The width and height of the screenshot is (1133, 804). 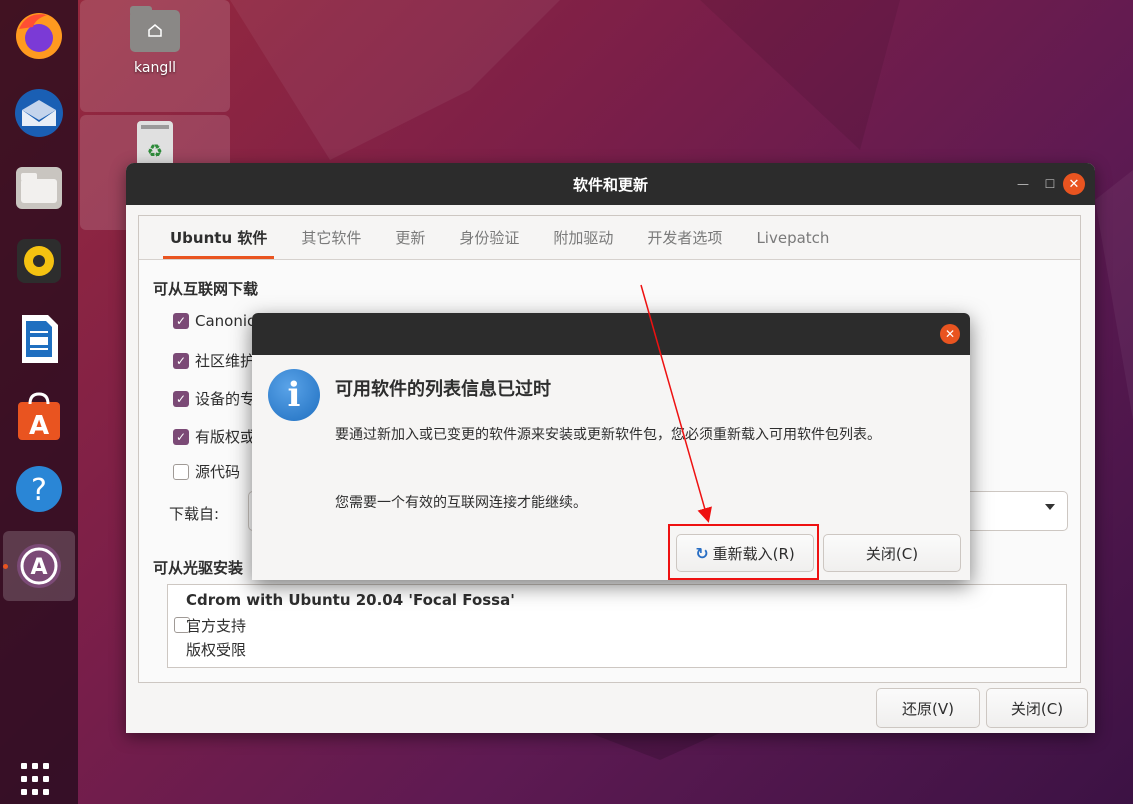 I want to click on thunderbird-icon, so click(x=39, y=113).